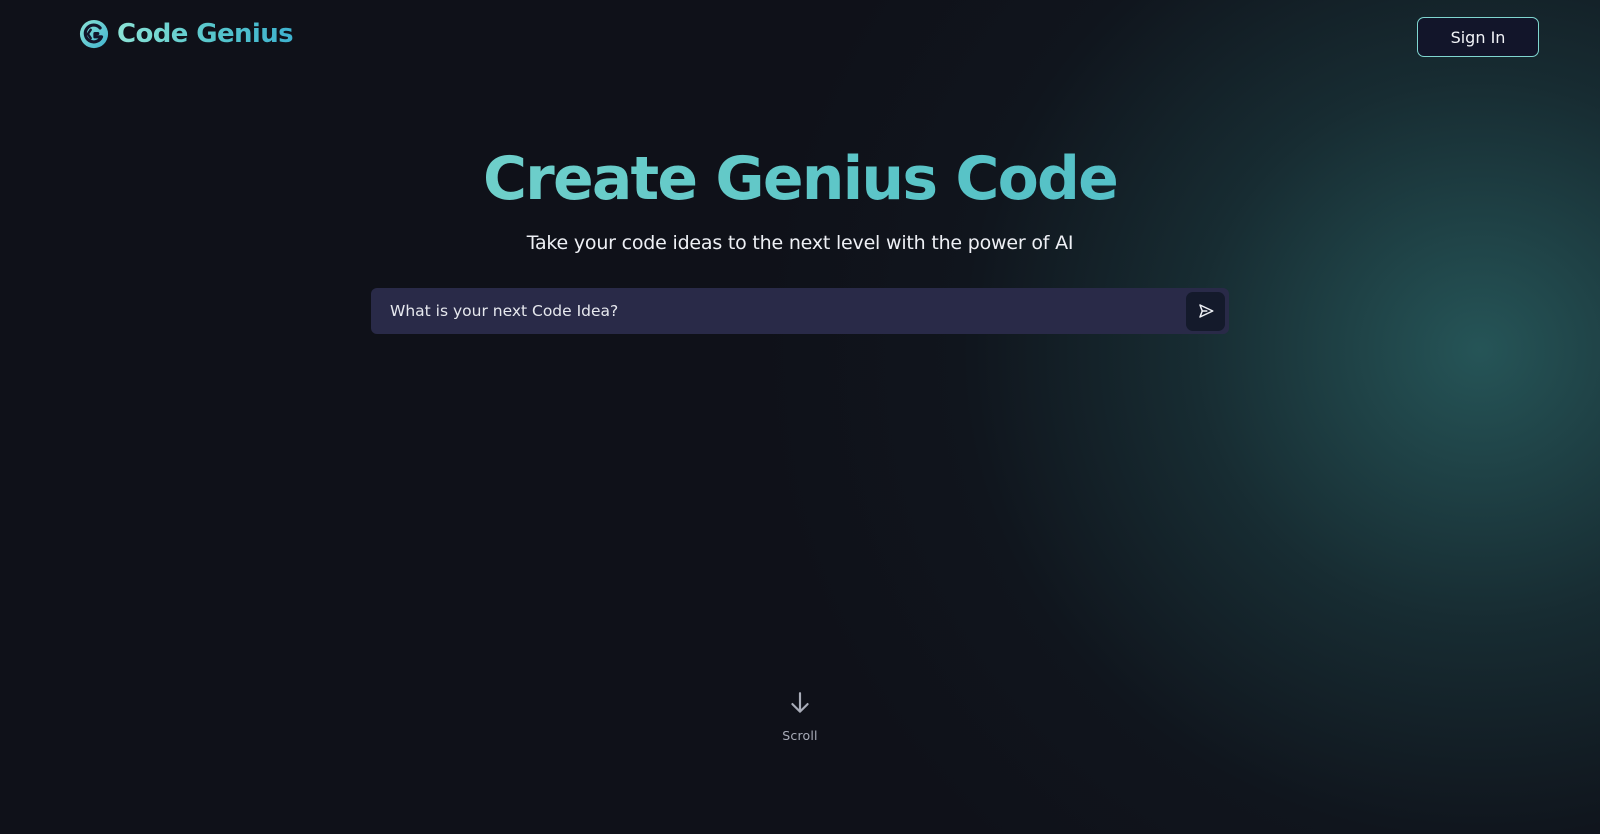 The width and height of the screenshot is (1600, 834). Describe the element at coordinates (800, 735) in the screenshot. I see `scroll-label: Scroll` at that location.